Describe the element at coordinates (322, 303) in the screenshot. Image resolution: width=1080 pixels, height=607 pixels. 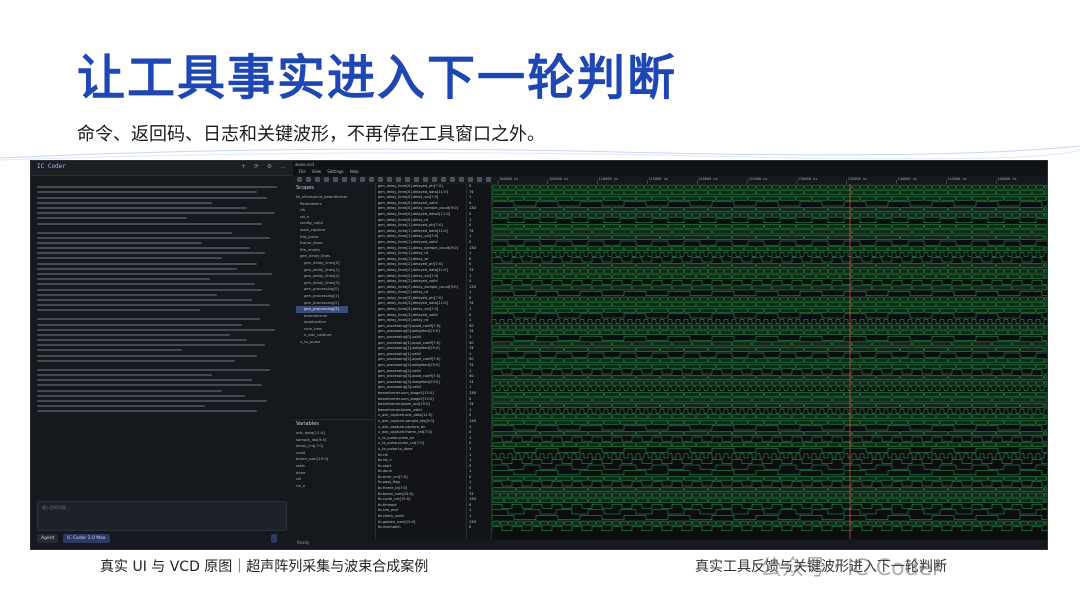
I see `scope-item: gen_processing[2]` at that location.